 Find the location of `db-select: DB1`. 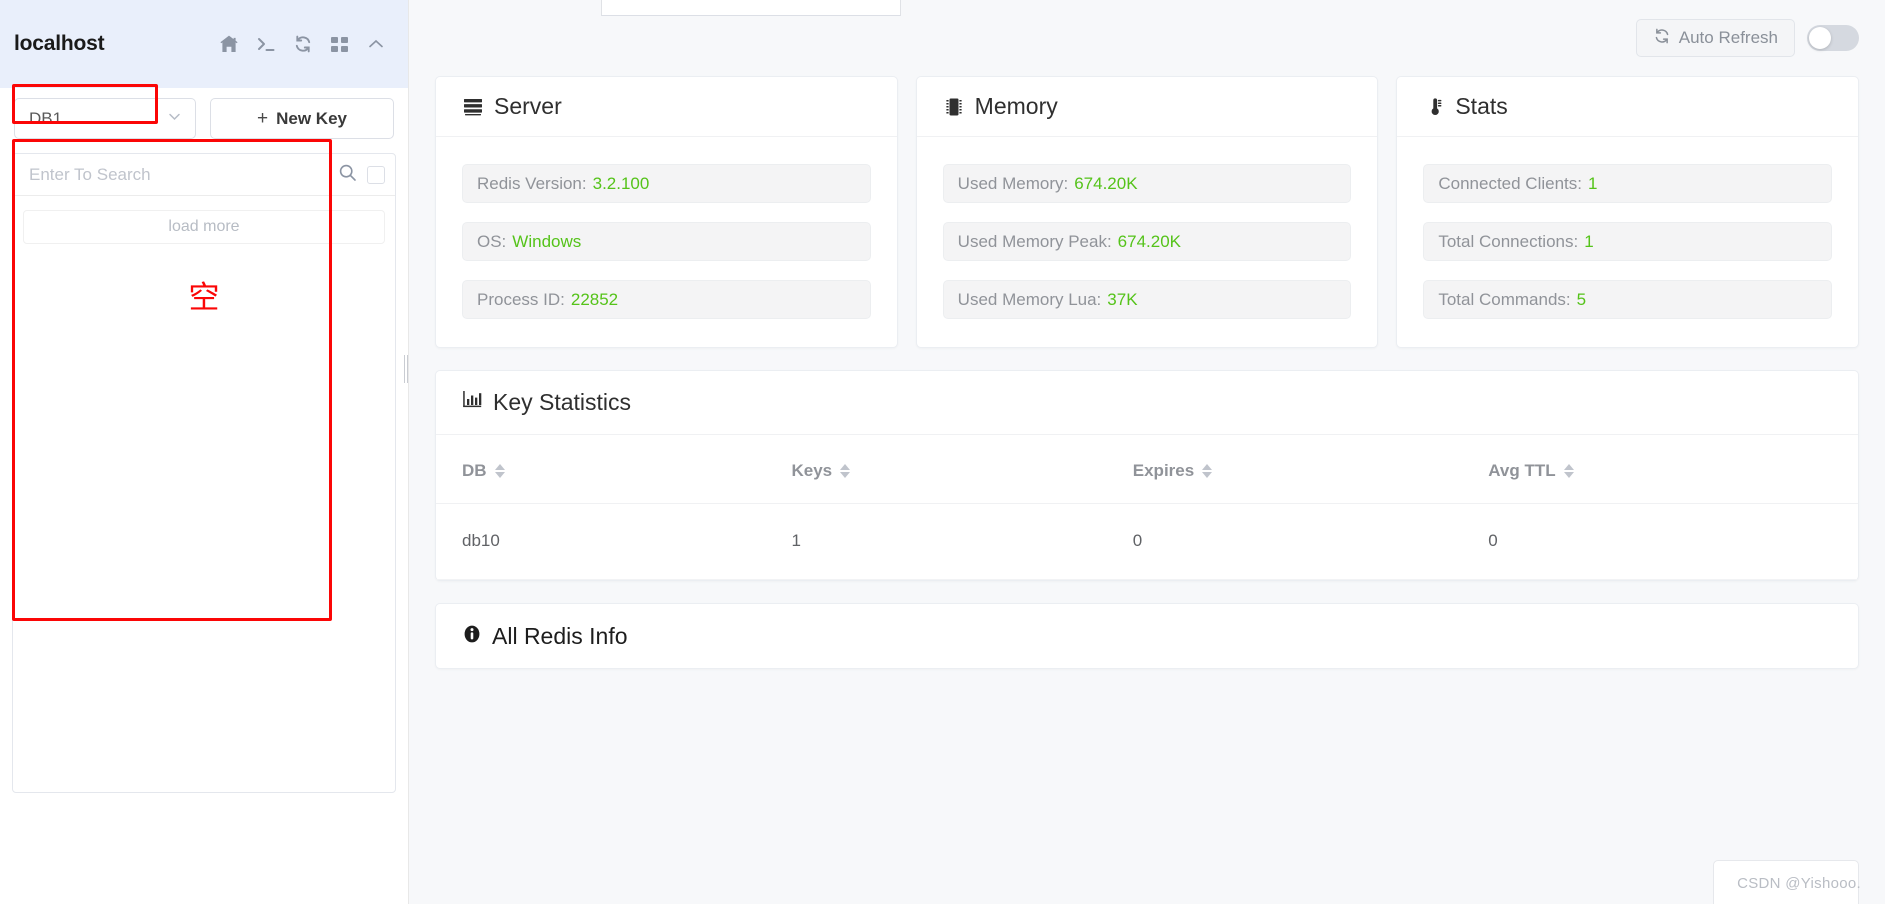

db-select: DB1 is located at coordinates (105, 118).